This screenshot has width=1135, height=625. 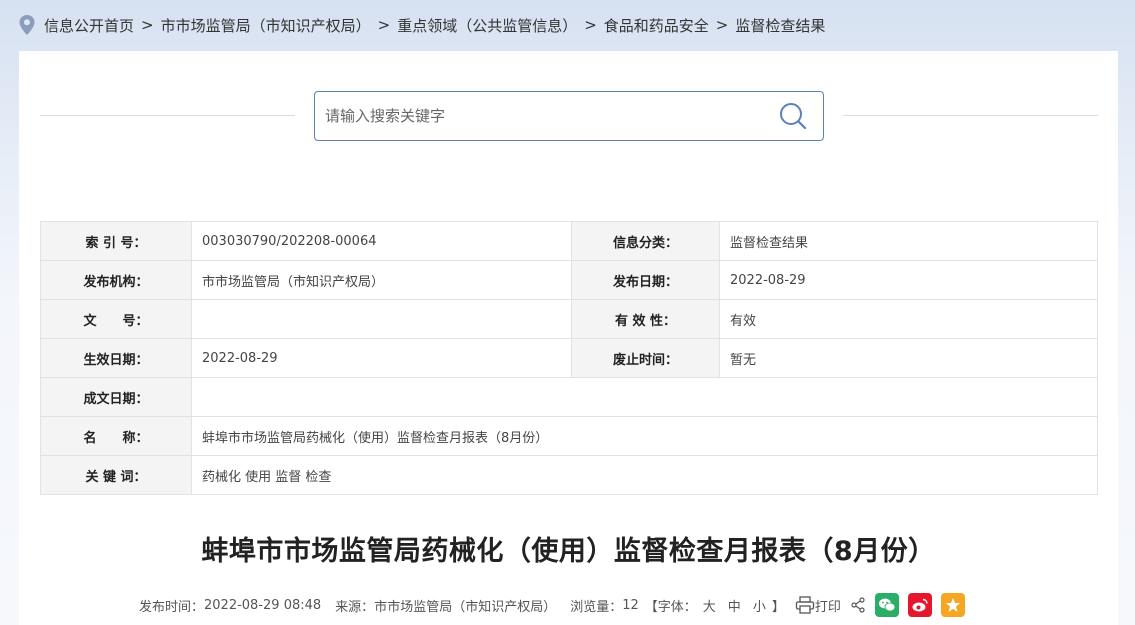 What do you see at coordinates (759, 605) in the screenshot?
I see `font-size-small: 小` at bounding box center [759, 605].